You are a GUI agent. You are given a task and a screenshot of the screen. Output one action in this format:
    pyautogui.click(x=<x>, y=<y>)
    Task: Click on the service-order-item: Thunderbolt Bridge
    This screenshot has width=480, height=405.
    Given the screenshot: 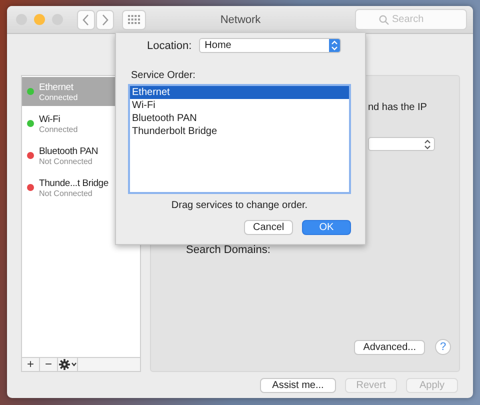 What is the action you would take?
    pyautogui.click(x=239, y=131)
    